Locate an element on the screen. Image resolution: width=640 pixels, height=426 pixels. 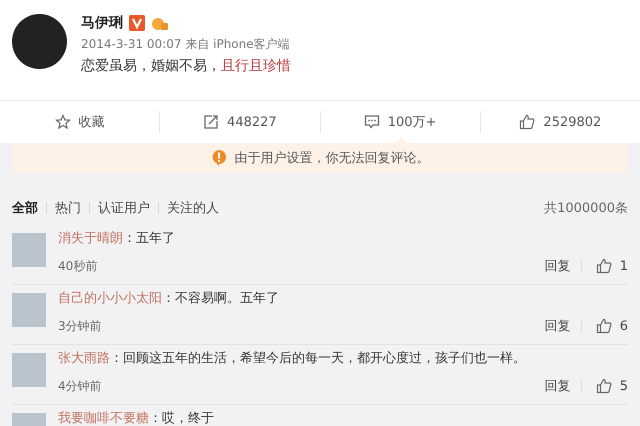
like-button: 2529802 is located at coordinates (560, 122).